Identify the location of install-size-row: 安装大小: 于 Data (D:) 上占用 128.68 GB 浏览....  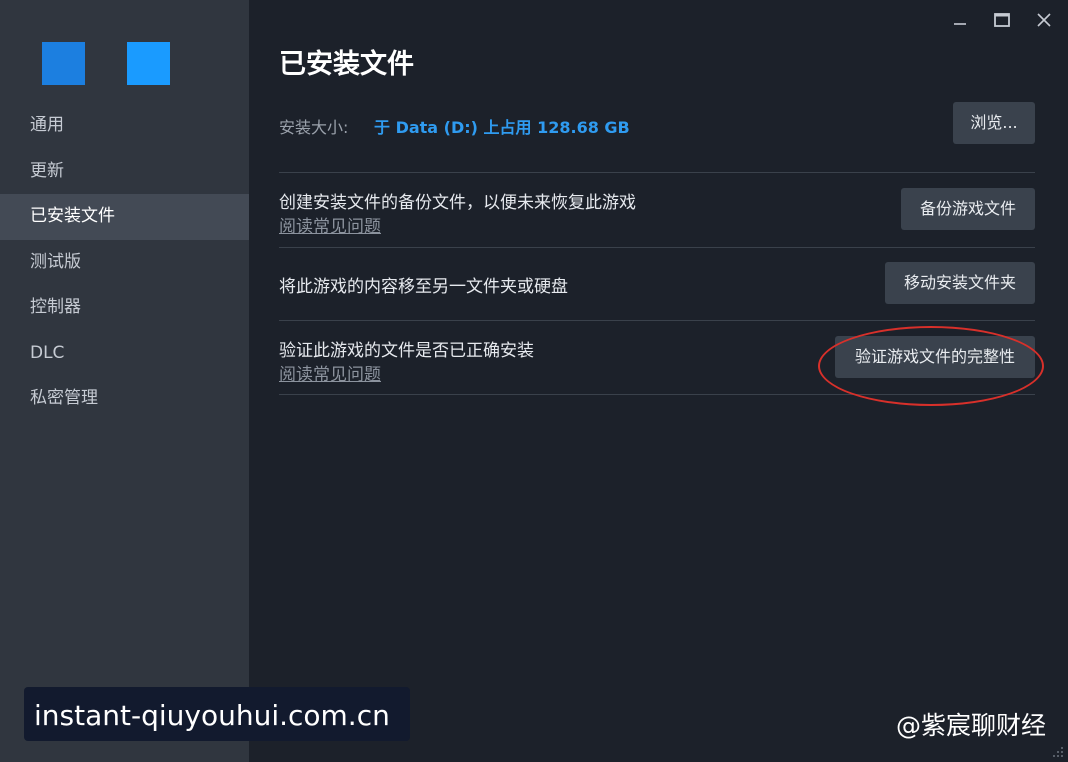
(657, 123).